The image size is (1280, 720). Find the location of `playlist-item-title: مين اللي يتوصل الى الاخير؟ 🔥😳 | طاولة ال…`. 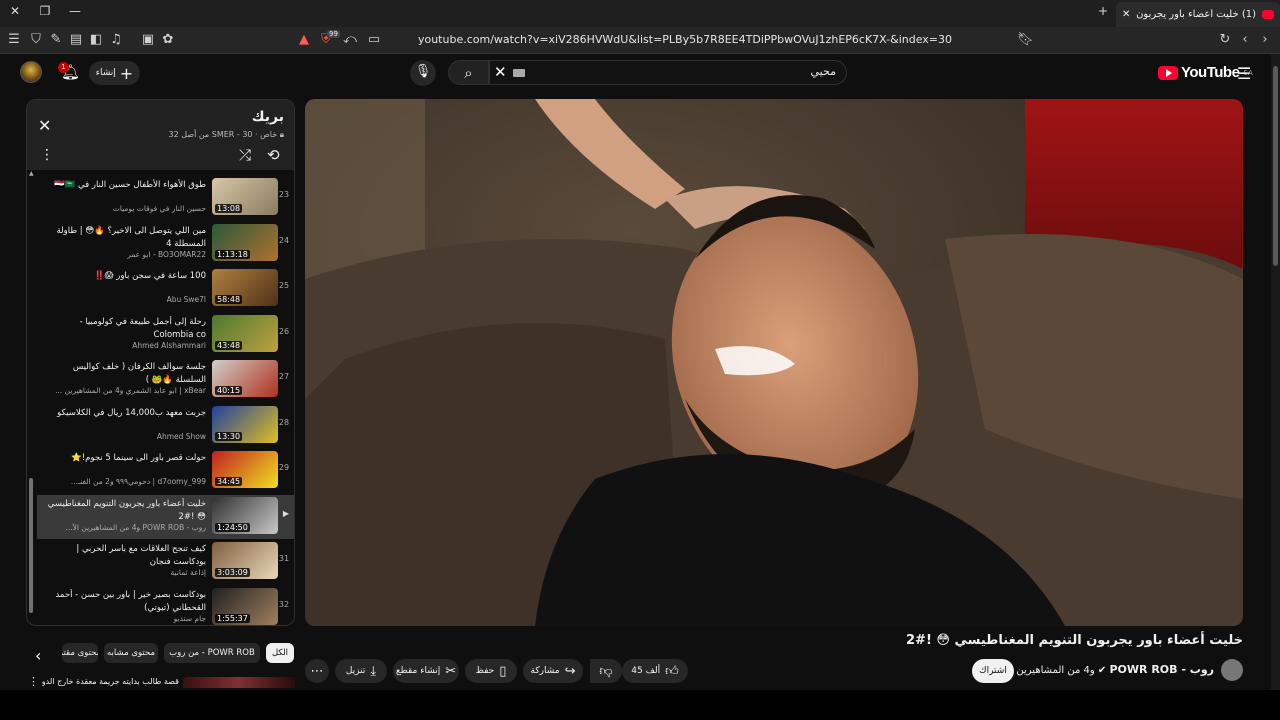

playlist-item-title: مين اللي يتوصل الى الاخير؟ 🔥😳 | طاولة ال… is located at coordinates (126, 238).